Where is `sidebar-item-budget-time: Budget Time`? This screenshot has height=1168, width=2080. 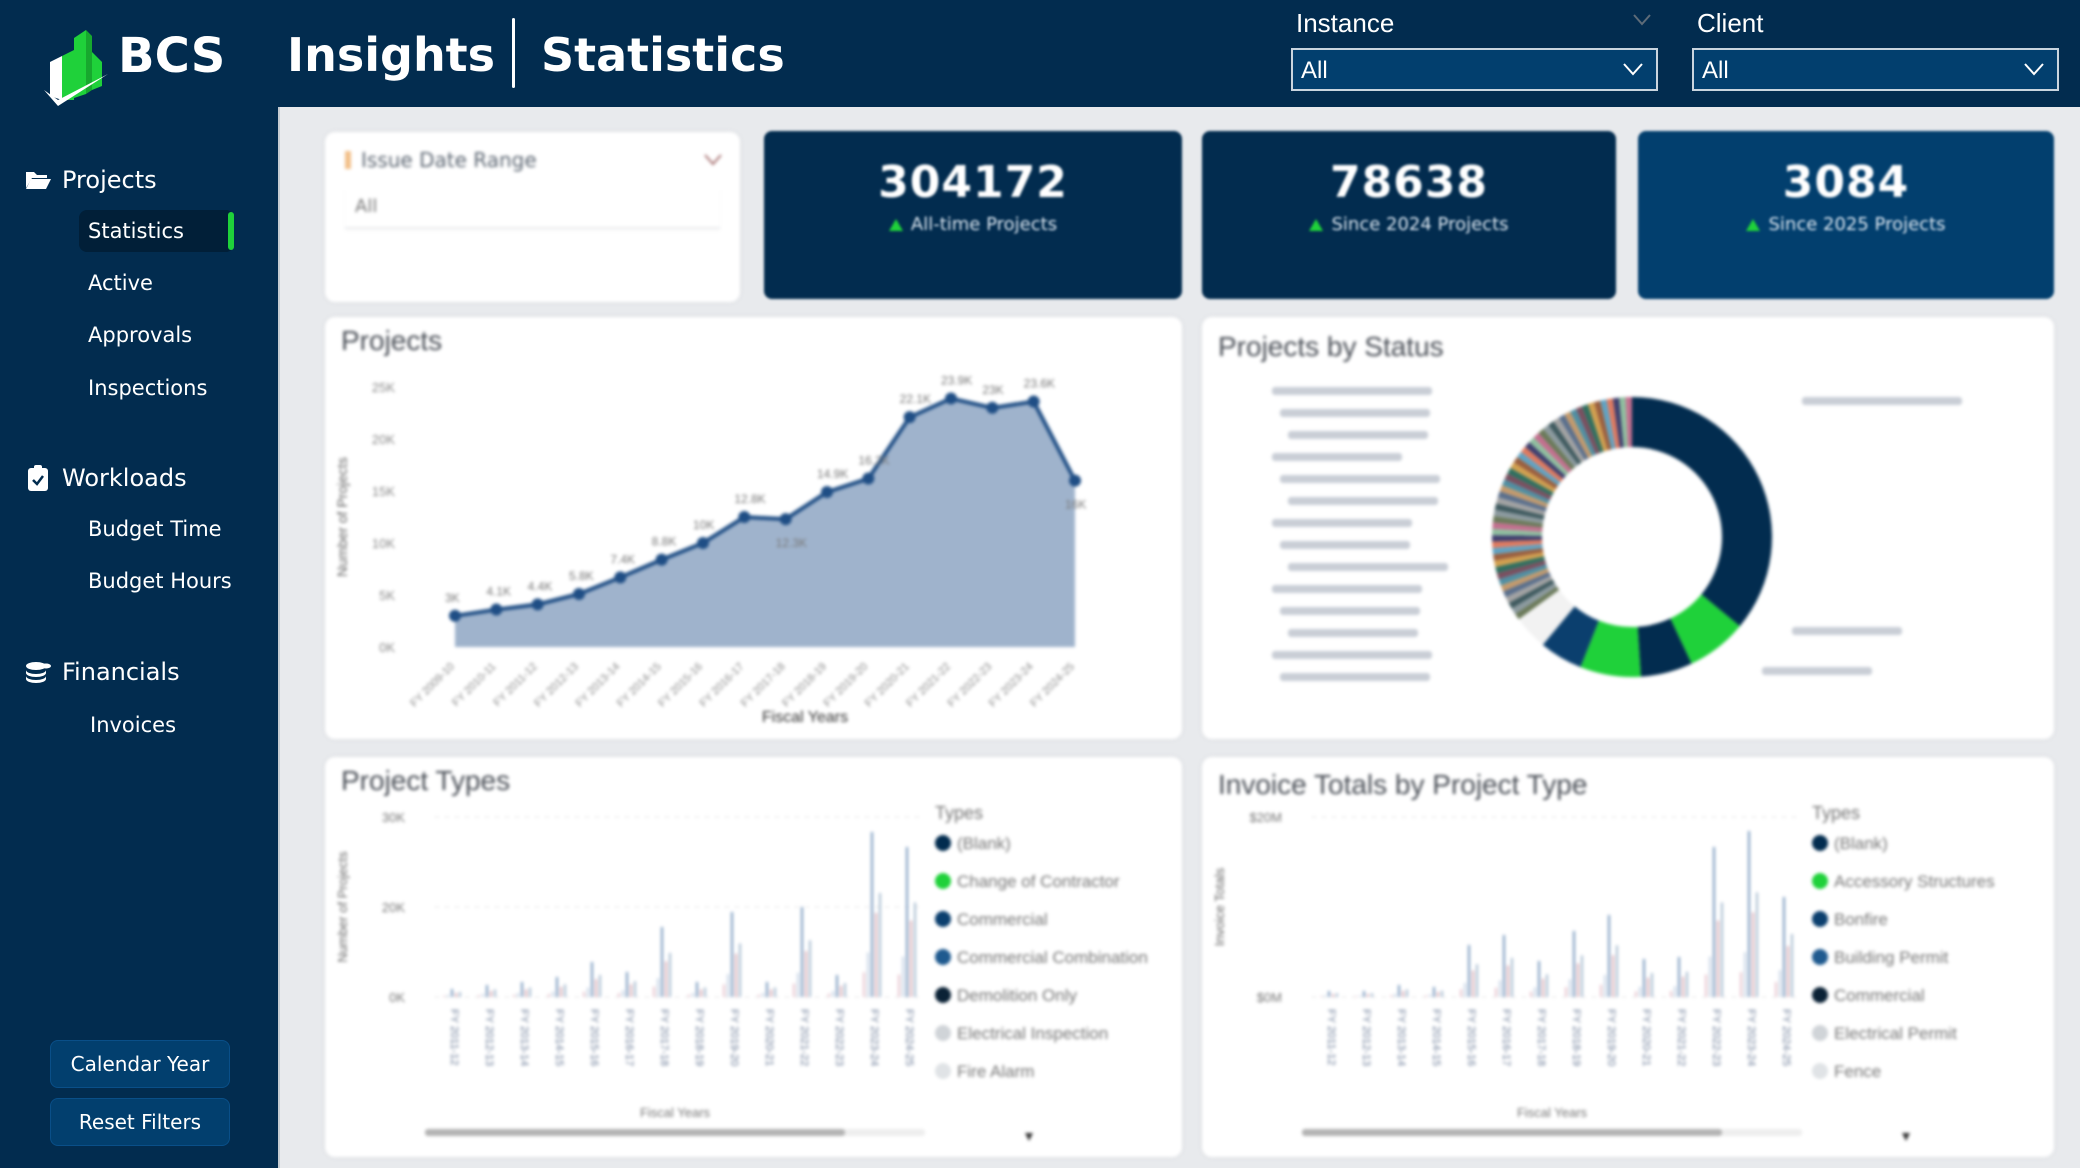
sidebar-item-budget-time: Budget Time is located at coordinates (156, 529).